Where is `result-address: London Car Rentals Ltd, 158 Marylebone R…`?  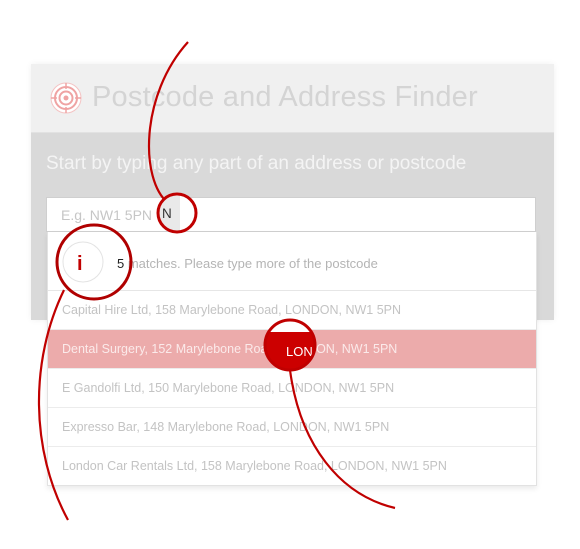
result-address: London Car Rentals Ltd, 158 Marylebone R… is located at coordinates (254, 466).